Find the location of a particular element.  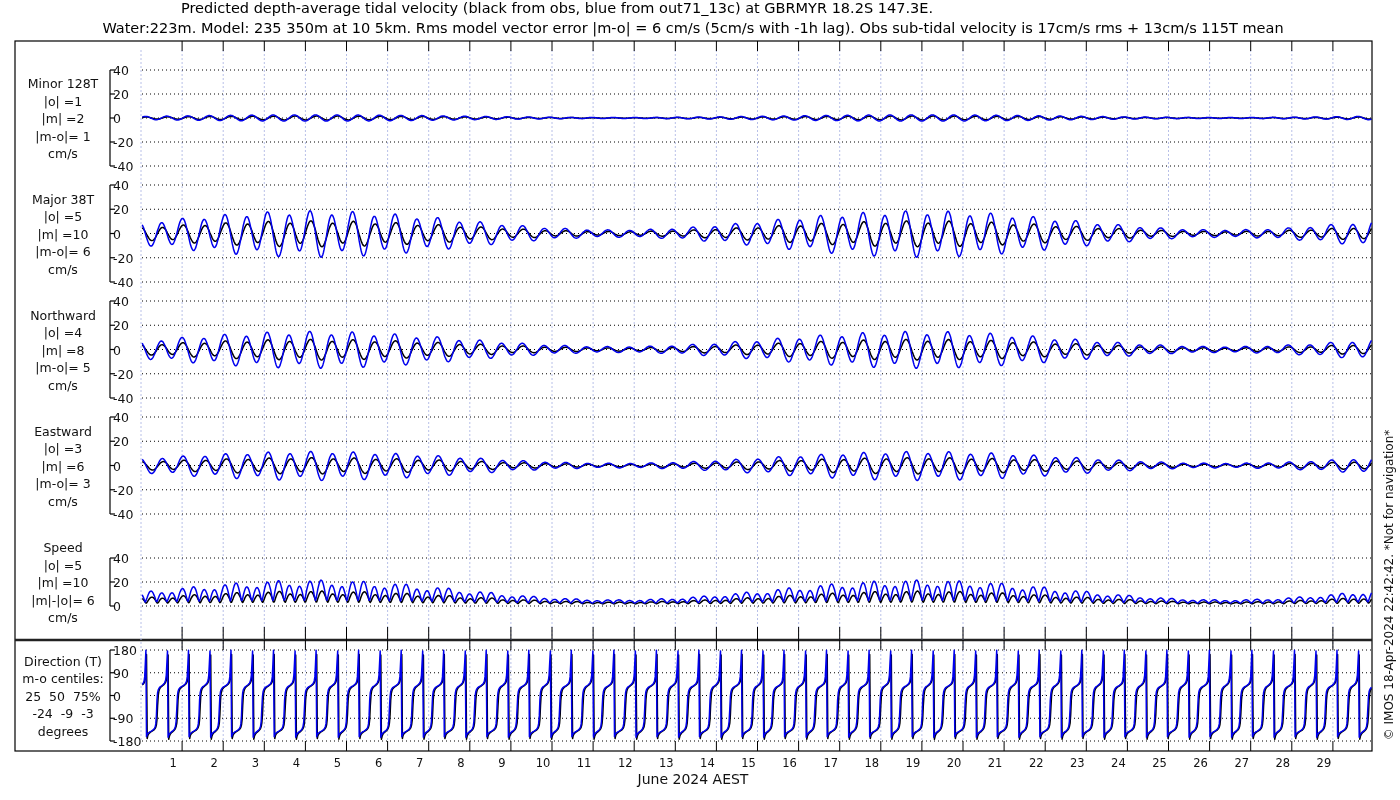

x-tick-label: 24 is located at coordinates (1118, 763).